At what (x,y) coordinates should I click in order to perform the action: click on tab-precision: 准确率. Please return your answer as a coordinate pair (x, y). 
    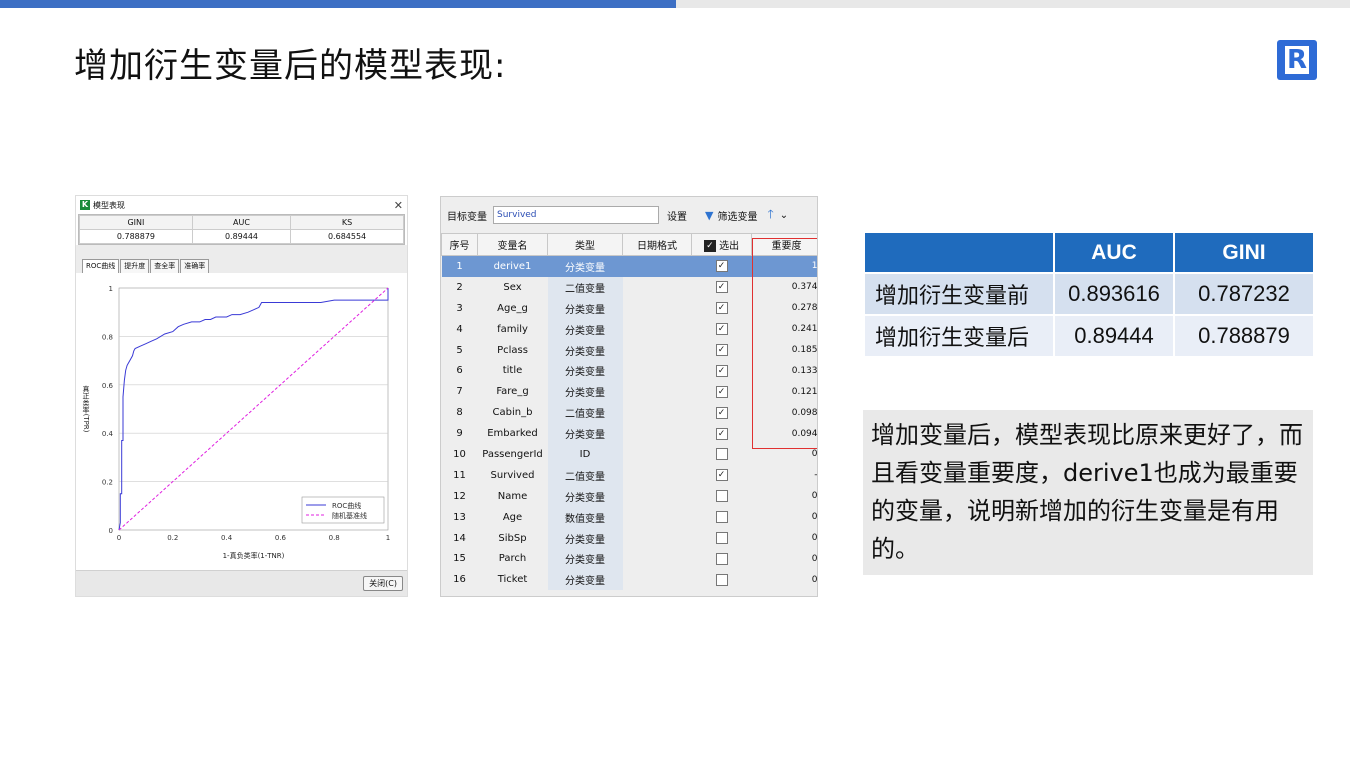
    Looking at the image, I should click on (195, 266).